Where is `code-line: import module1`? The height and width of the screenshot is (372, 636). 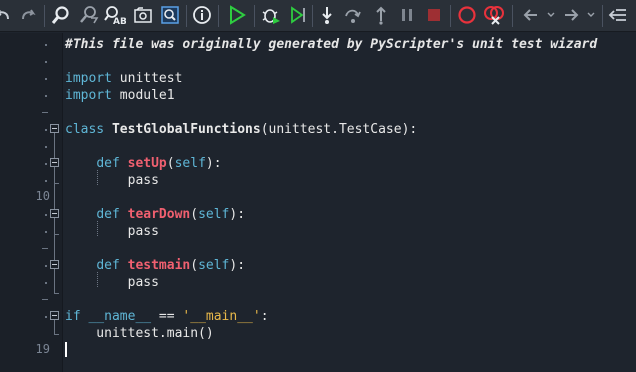 code-line: import module1 is located at coordinates (120, 95).